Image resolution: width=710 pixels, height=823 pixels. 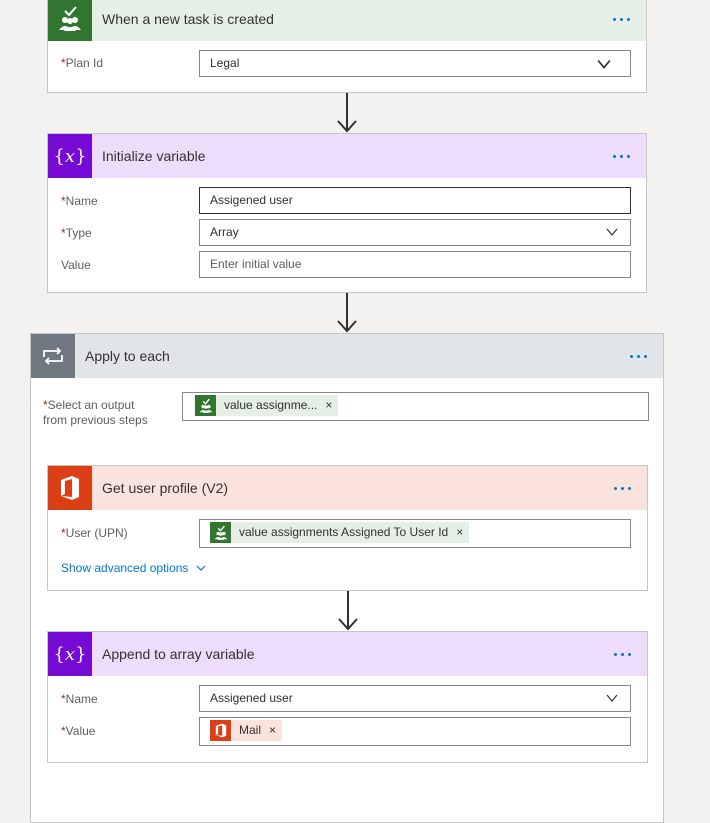 I want to click on trigger-card-header: When a new task is created, so click(x=347, y=20).